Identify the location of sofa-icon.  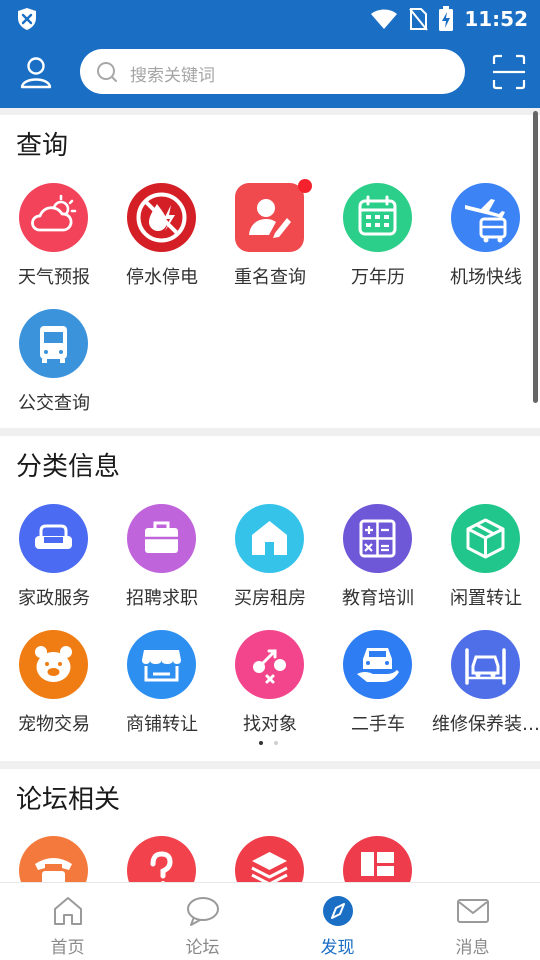
(53, 538).